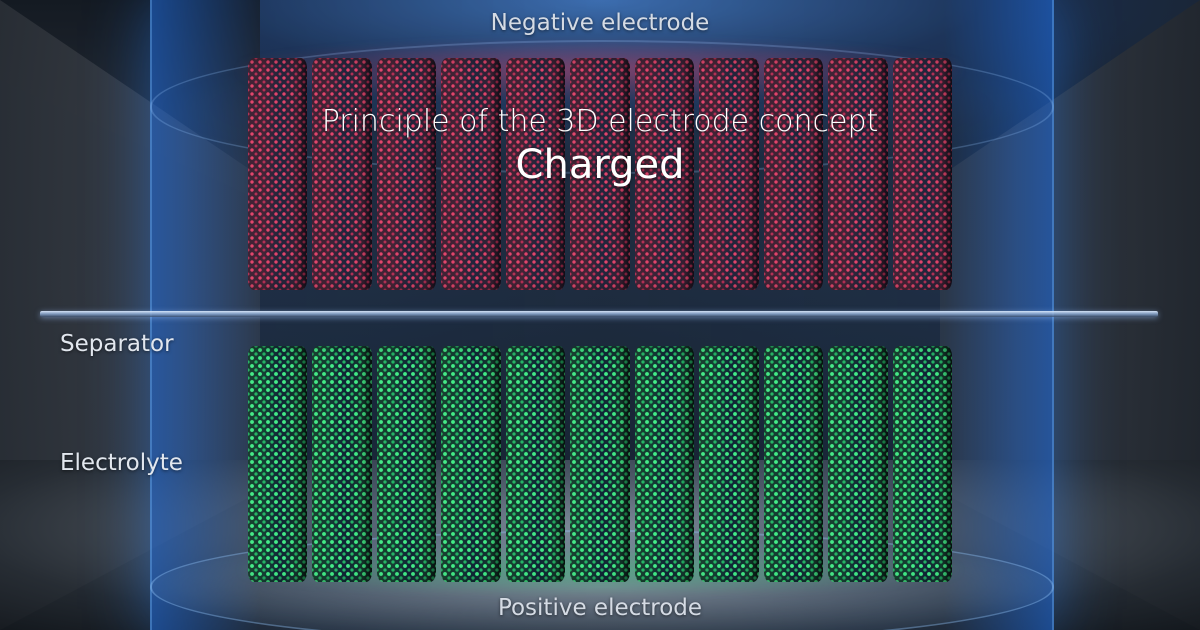 The width and height of the screenshot is (1200, 630). What do you see at coordinates (121, 463) in the screenshot?
I see `electrolyte-label: Electrolyte` at bounding box center [121, 463].